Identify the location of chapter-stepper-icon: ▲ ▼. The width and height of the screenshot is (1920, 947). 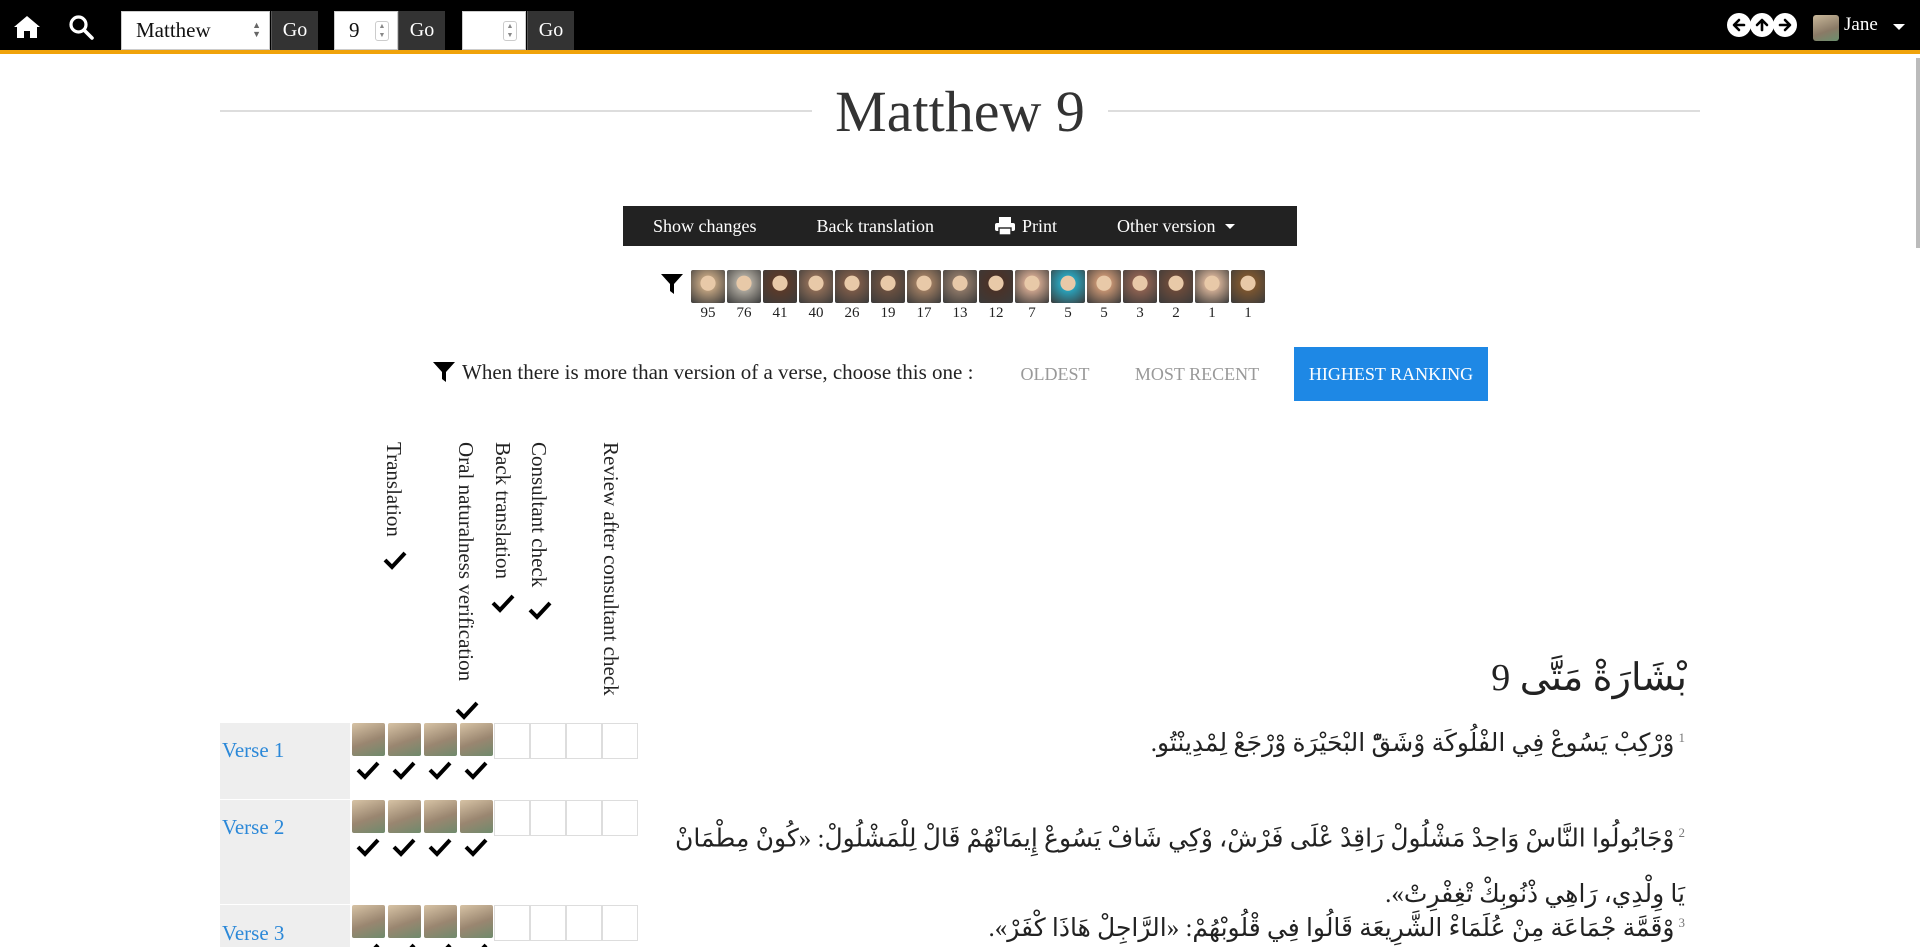
(382, 31).